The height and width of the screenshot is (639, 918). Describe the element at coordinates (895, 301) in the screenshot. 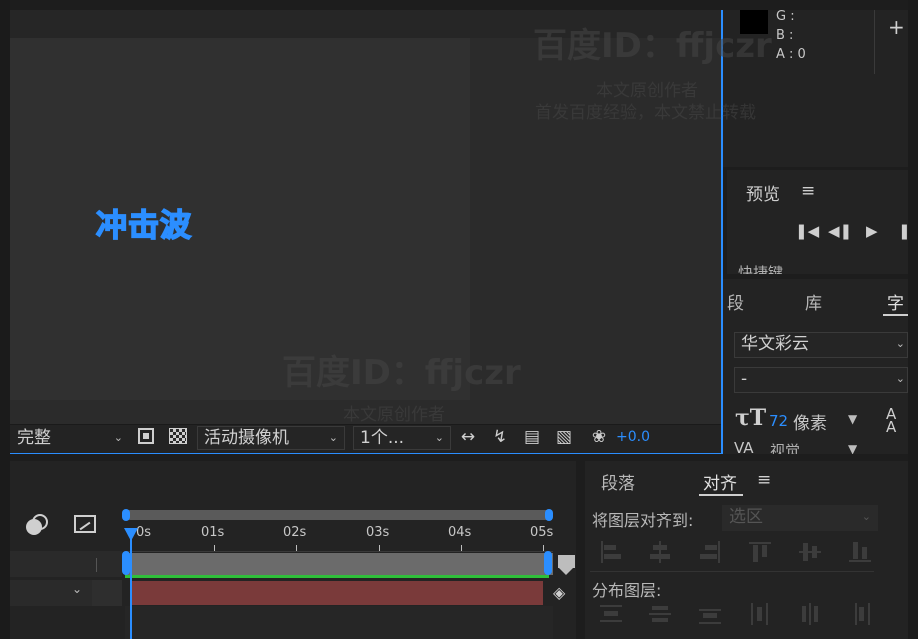

I see `tab-character: 字` at that location.